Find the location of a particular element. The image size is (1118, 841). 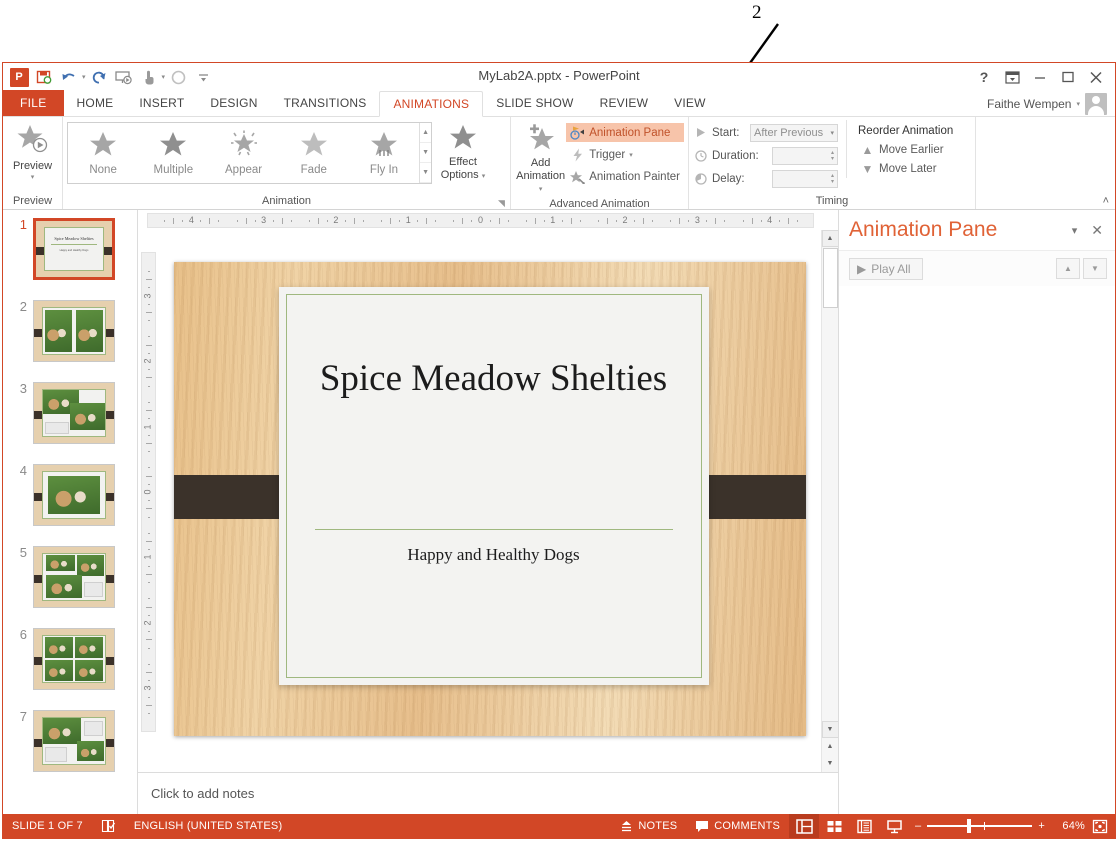

delay-input: ▴ ▾ is located at coordinates (805, 178).